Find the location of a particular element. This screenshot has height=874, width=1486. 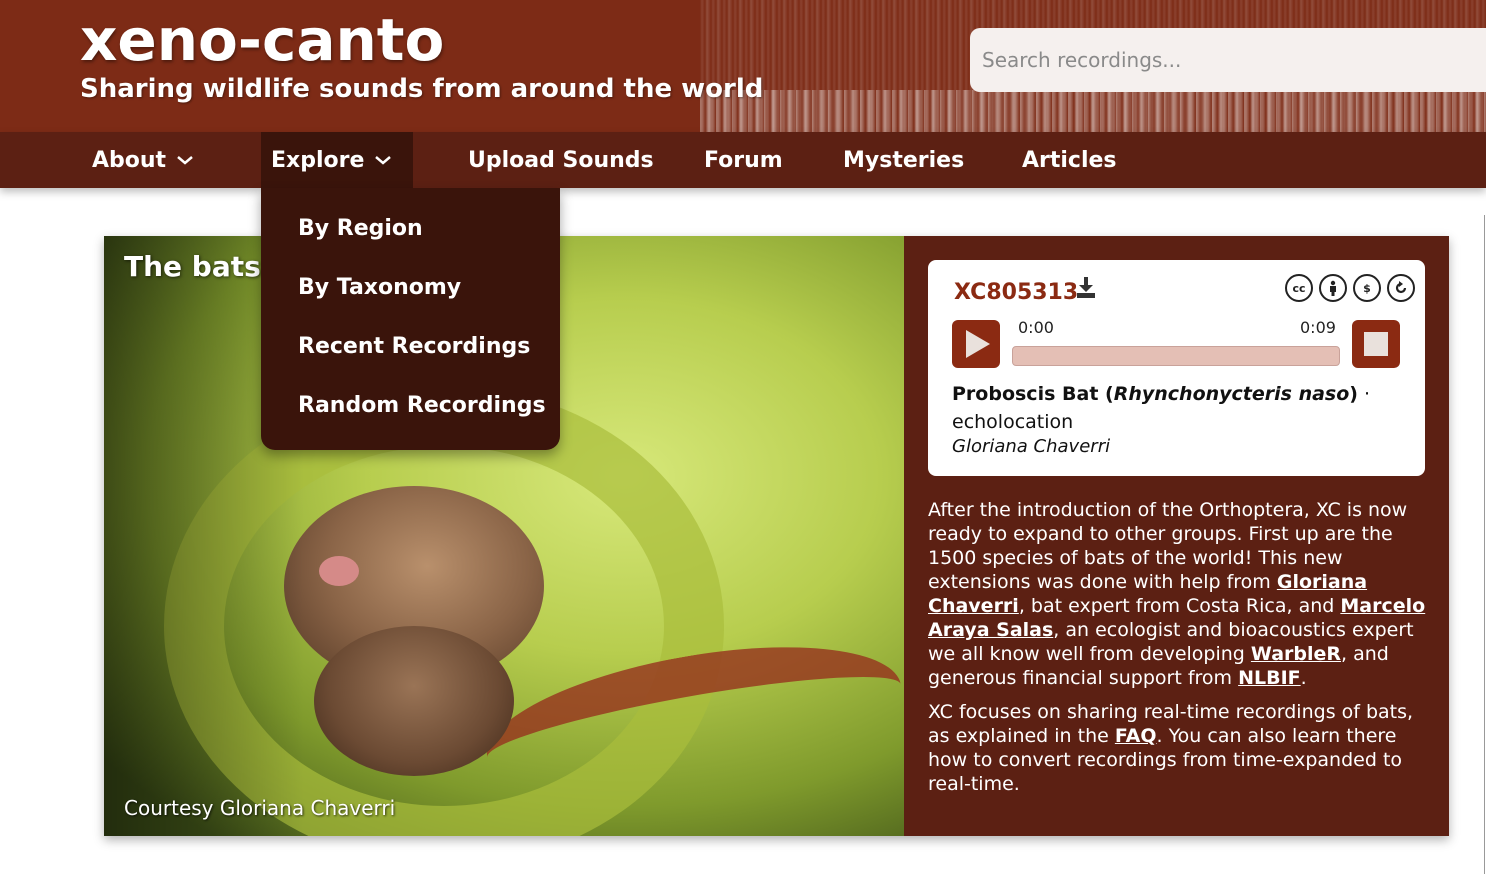

nav-explore: Explore is located at coordinates (337, 160).